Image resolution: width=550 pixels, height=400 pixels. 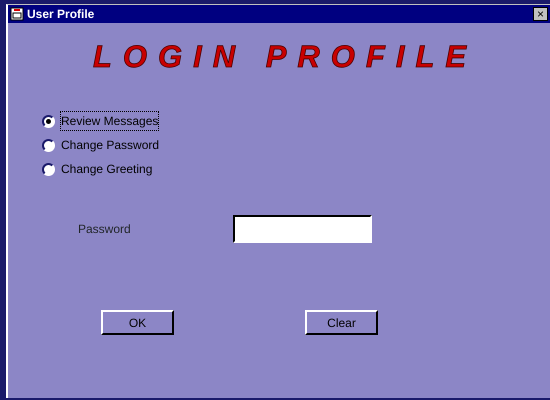 I want to click on app-icon, so click(x=17, y=14).